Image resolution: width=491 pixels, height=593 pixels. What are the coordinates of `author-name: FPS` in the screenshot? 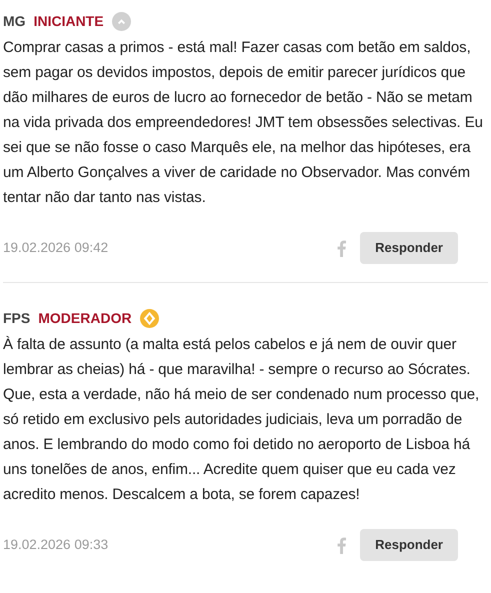 It's located at (16, 318).